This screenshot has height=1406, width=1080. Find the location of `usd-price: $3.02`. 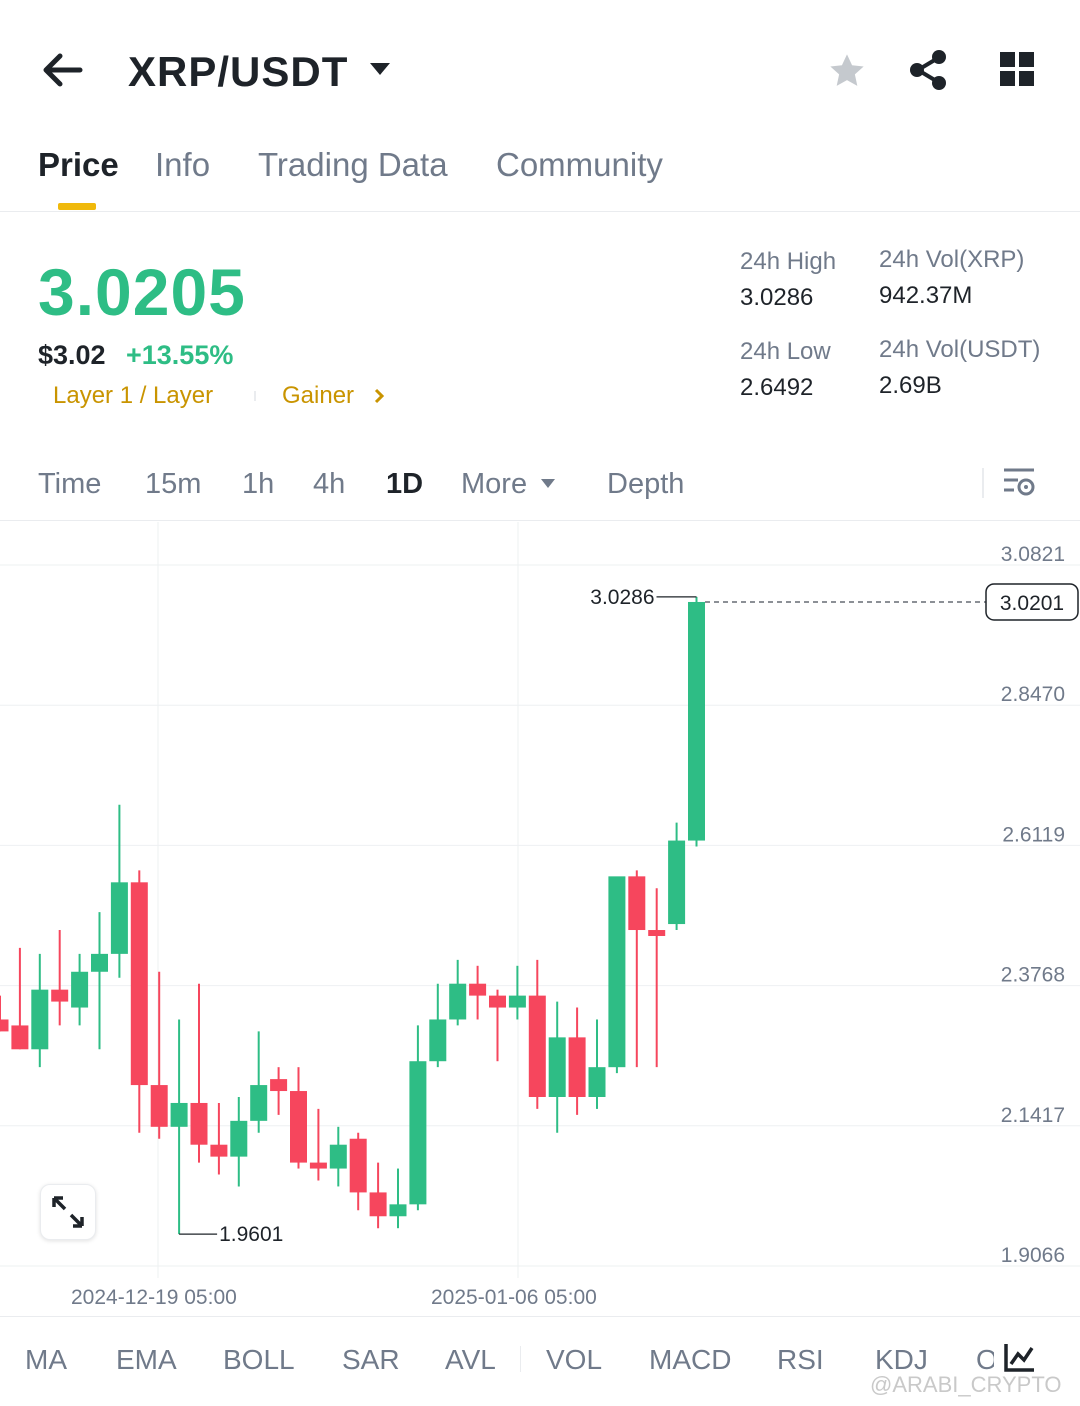

usd-price: $3.02 is located at coordinates (72, 355).